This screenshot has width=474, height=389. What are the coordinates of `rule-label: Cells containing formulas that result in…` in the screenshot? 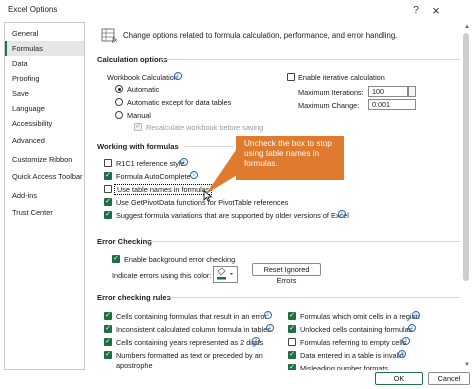 It's located at (191, 316).